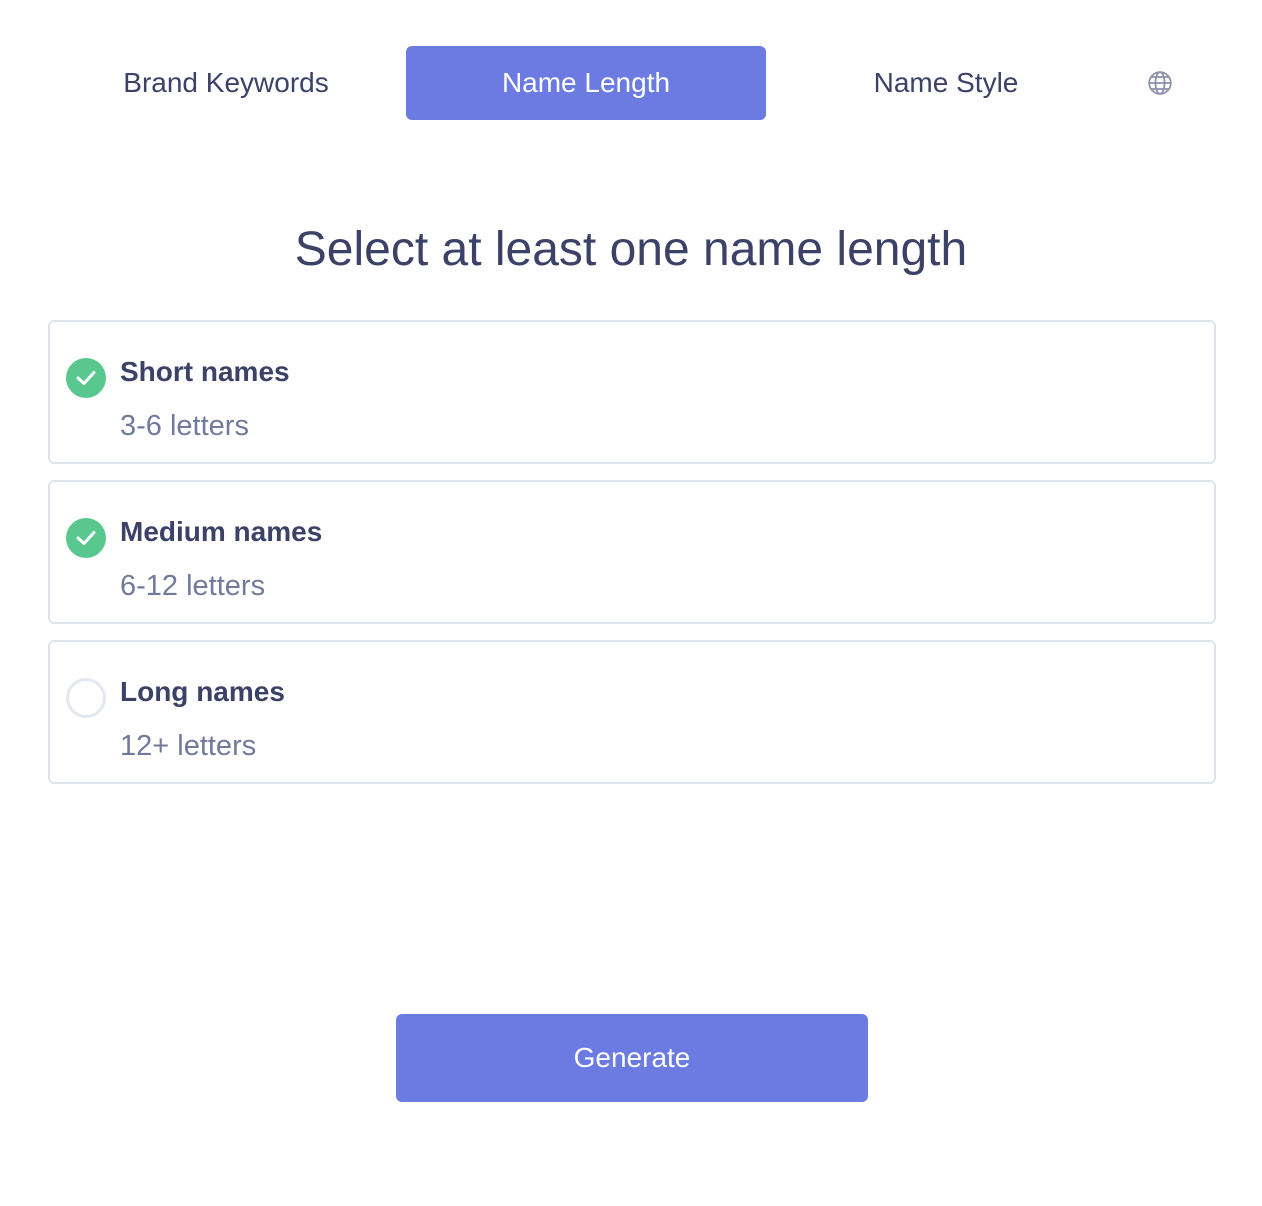 This screenshot has width=1262, height=1206. Describe the element at coordinates (86, 698) in the screenshot. I see `unchecked-circle-icon` at that location.